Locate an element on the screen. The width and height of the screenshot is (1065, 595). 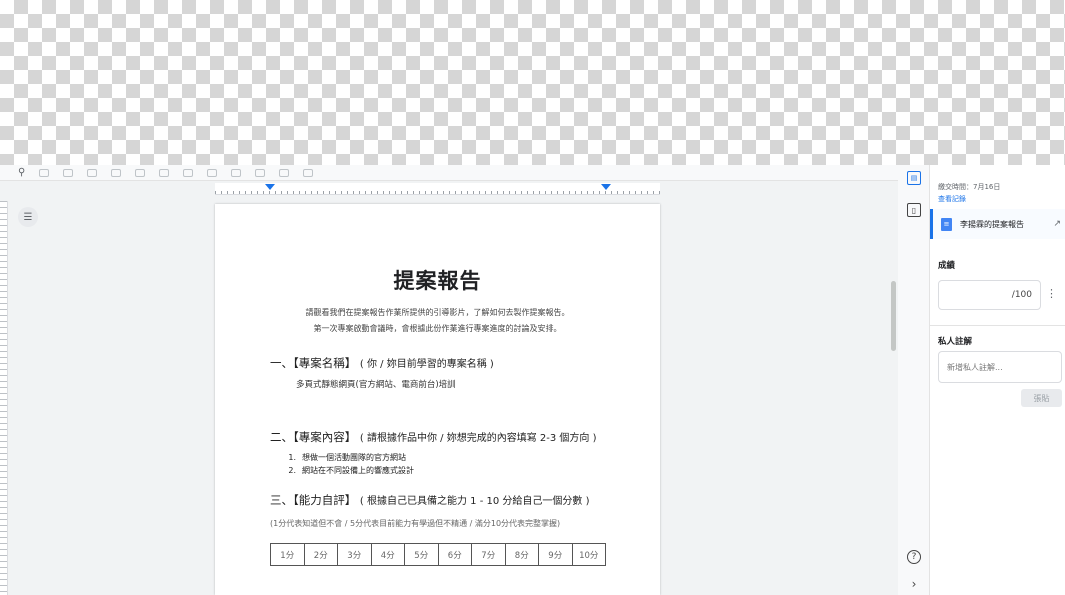
section-2-list: 1. 想做一個活動團隊的官方網站 2. 網站在不同設備上的響應式設計 is located at coordinates (348, 465).